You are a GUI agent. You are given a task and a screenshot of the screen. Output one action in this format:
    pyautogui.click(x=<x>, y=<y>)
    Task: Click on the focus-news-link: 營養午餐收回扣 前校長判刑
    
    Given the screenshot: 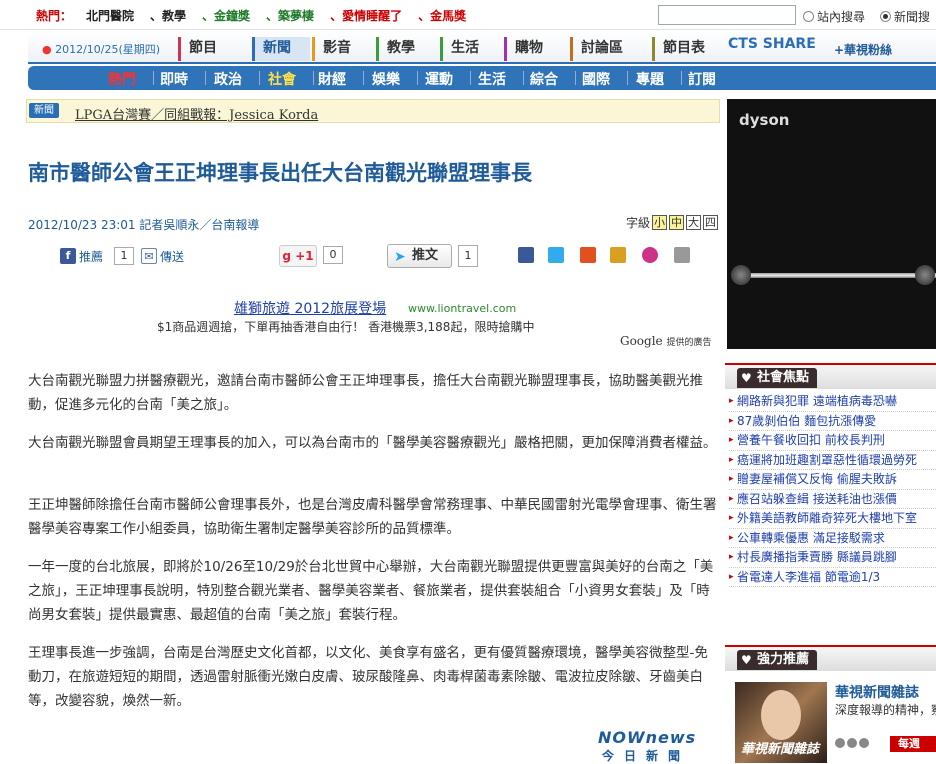 What is the action you would take?
    pyautogui.click(x=832, y=441)
    